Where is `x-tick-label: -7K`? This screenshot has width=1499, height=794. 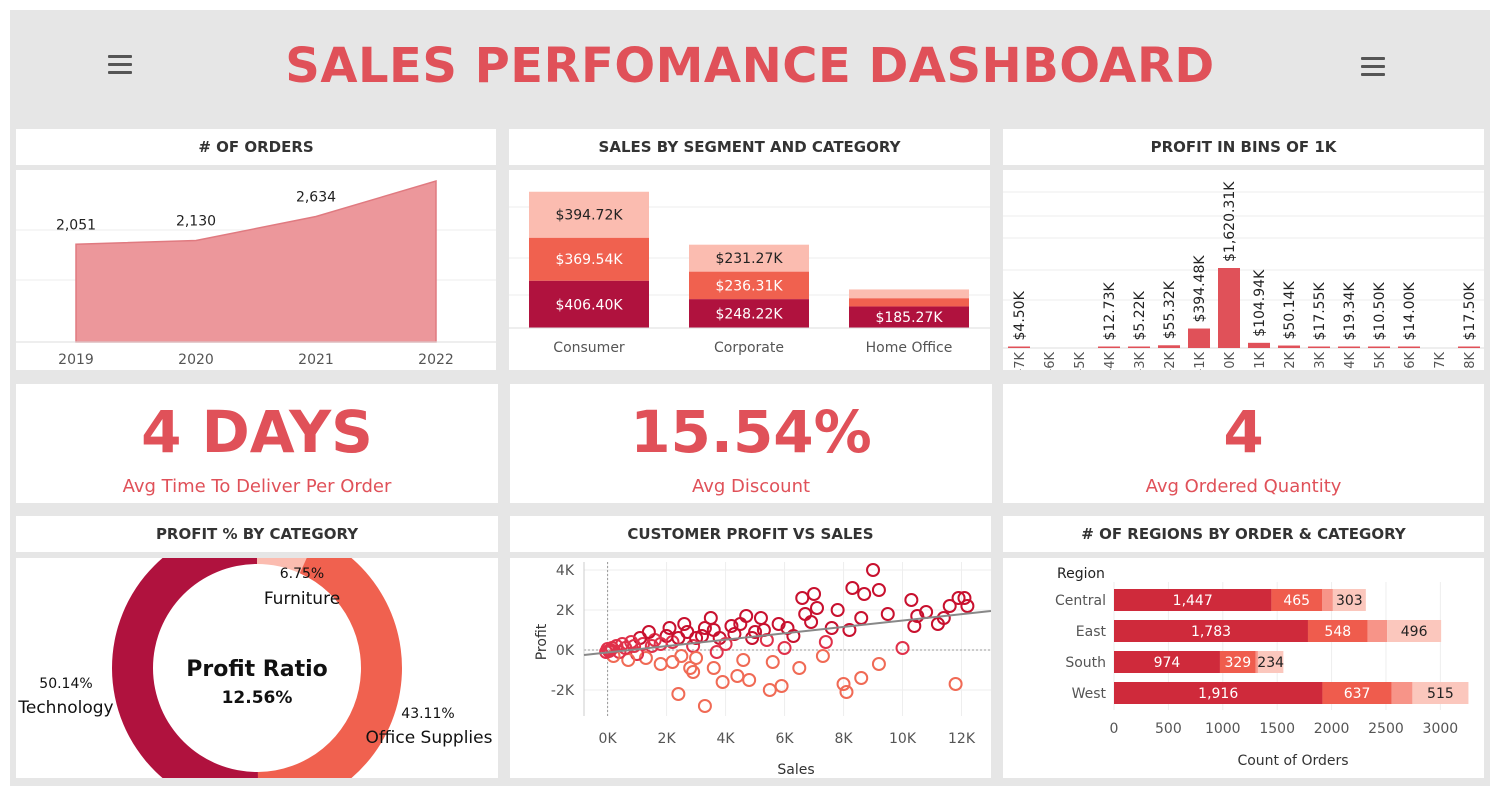
x-tick-label: -7K is located at coordinates (1020, 361).